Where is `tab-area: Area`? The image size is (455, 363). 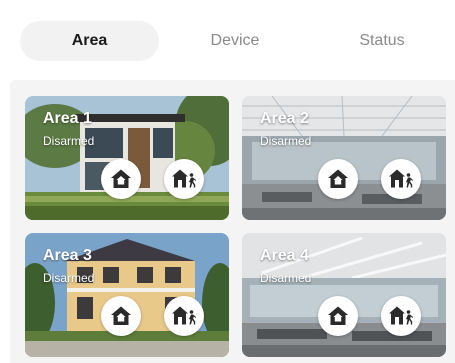
tab-area: Area is located at coordinates (89, 41).